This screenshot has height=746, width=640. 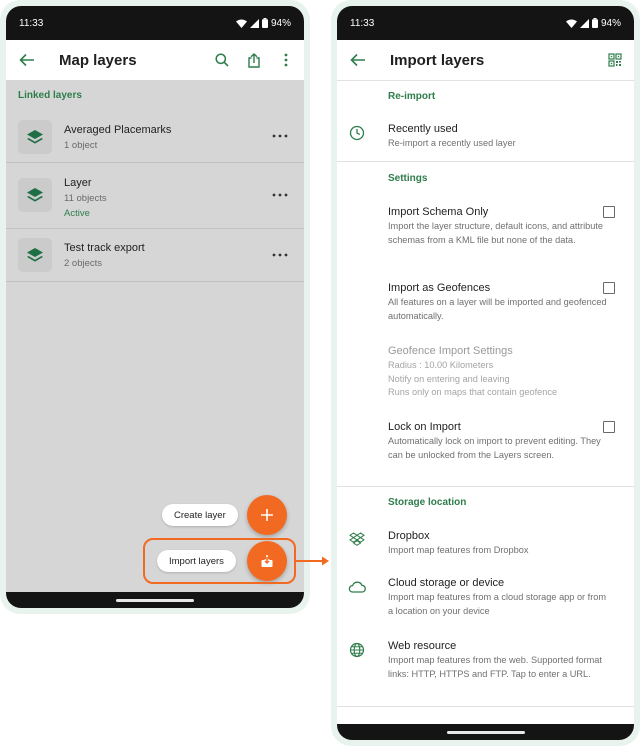 I want to click on import-layers-highlight, so click(x=219, y=561).